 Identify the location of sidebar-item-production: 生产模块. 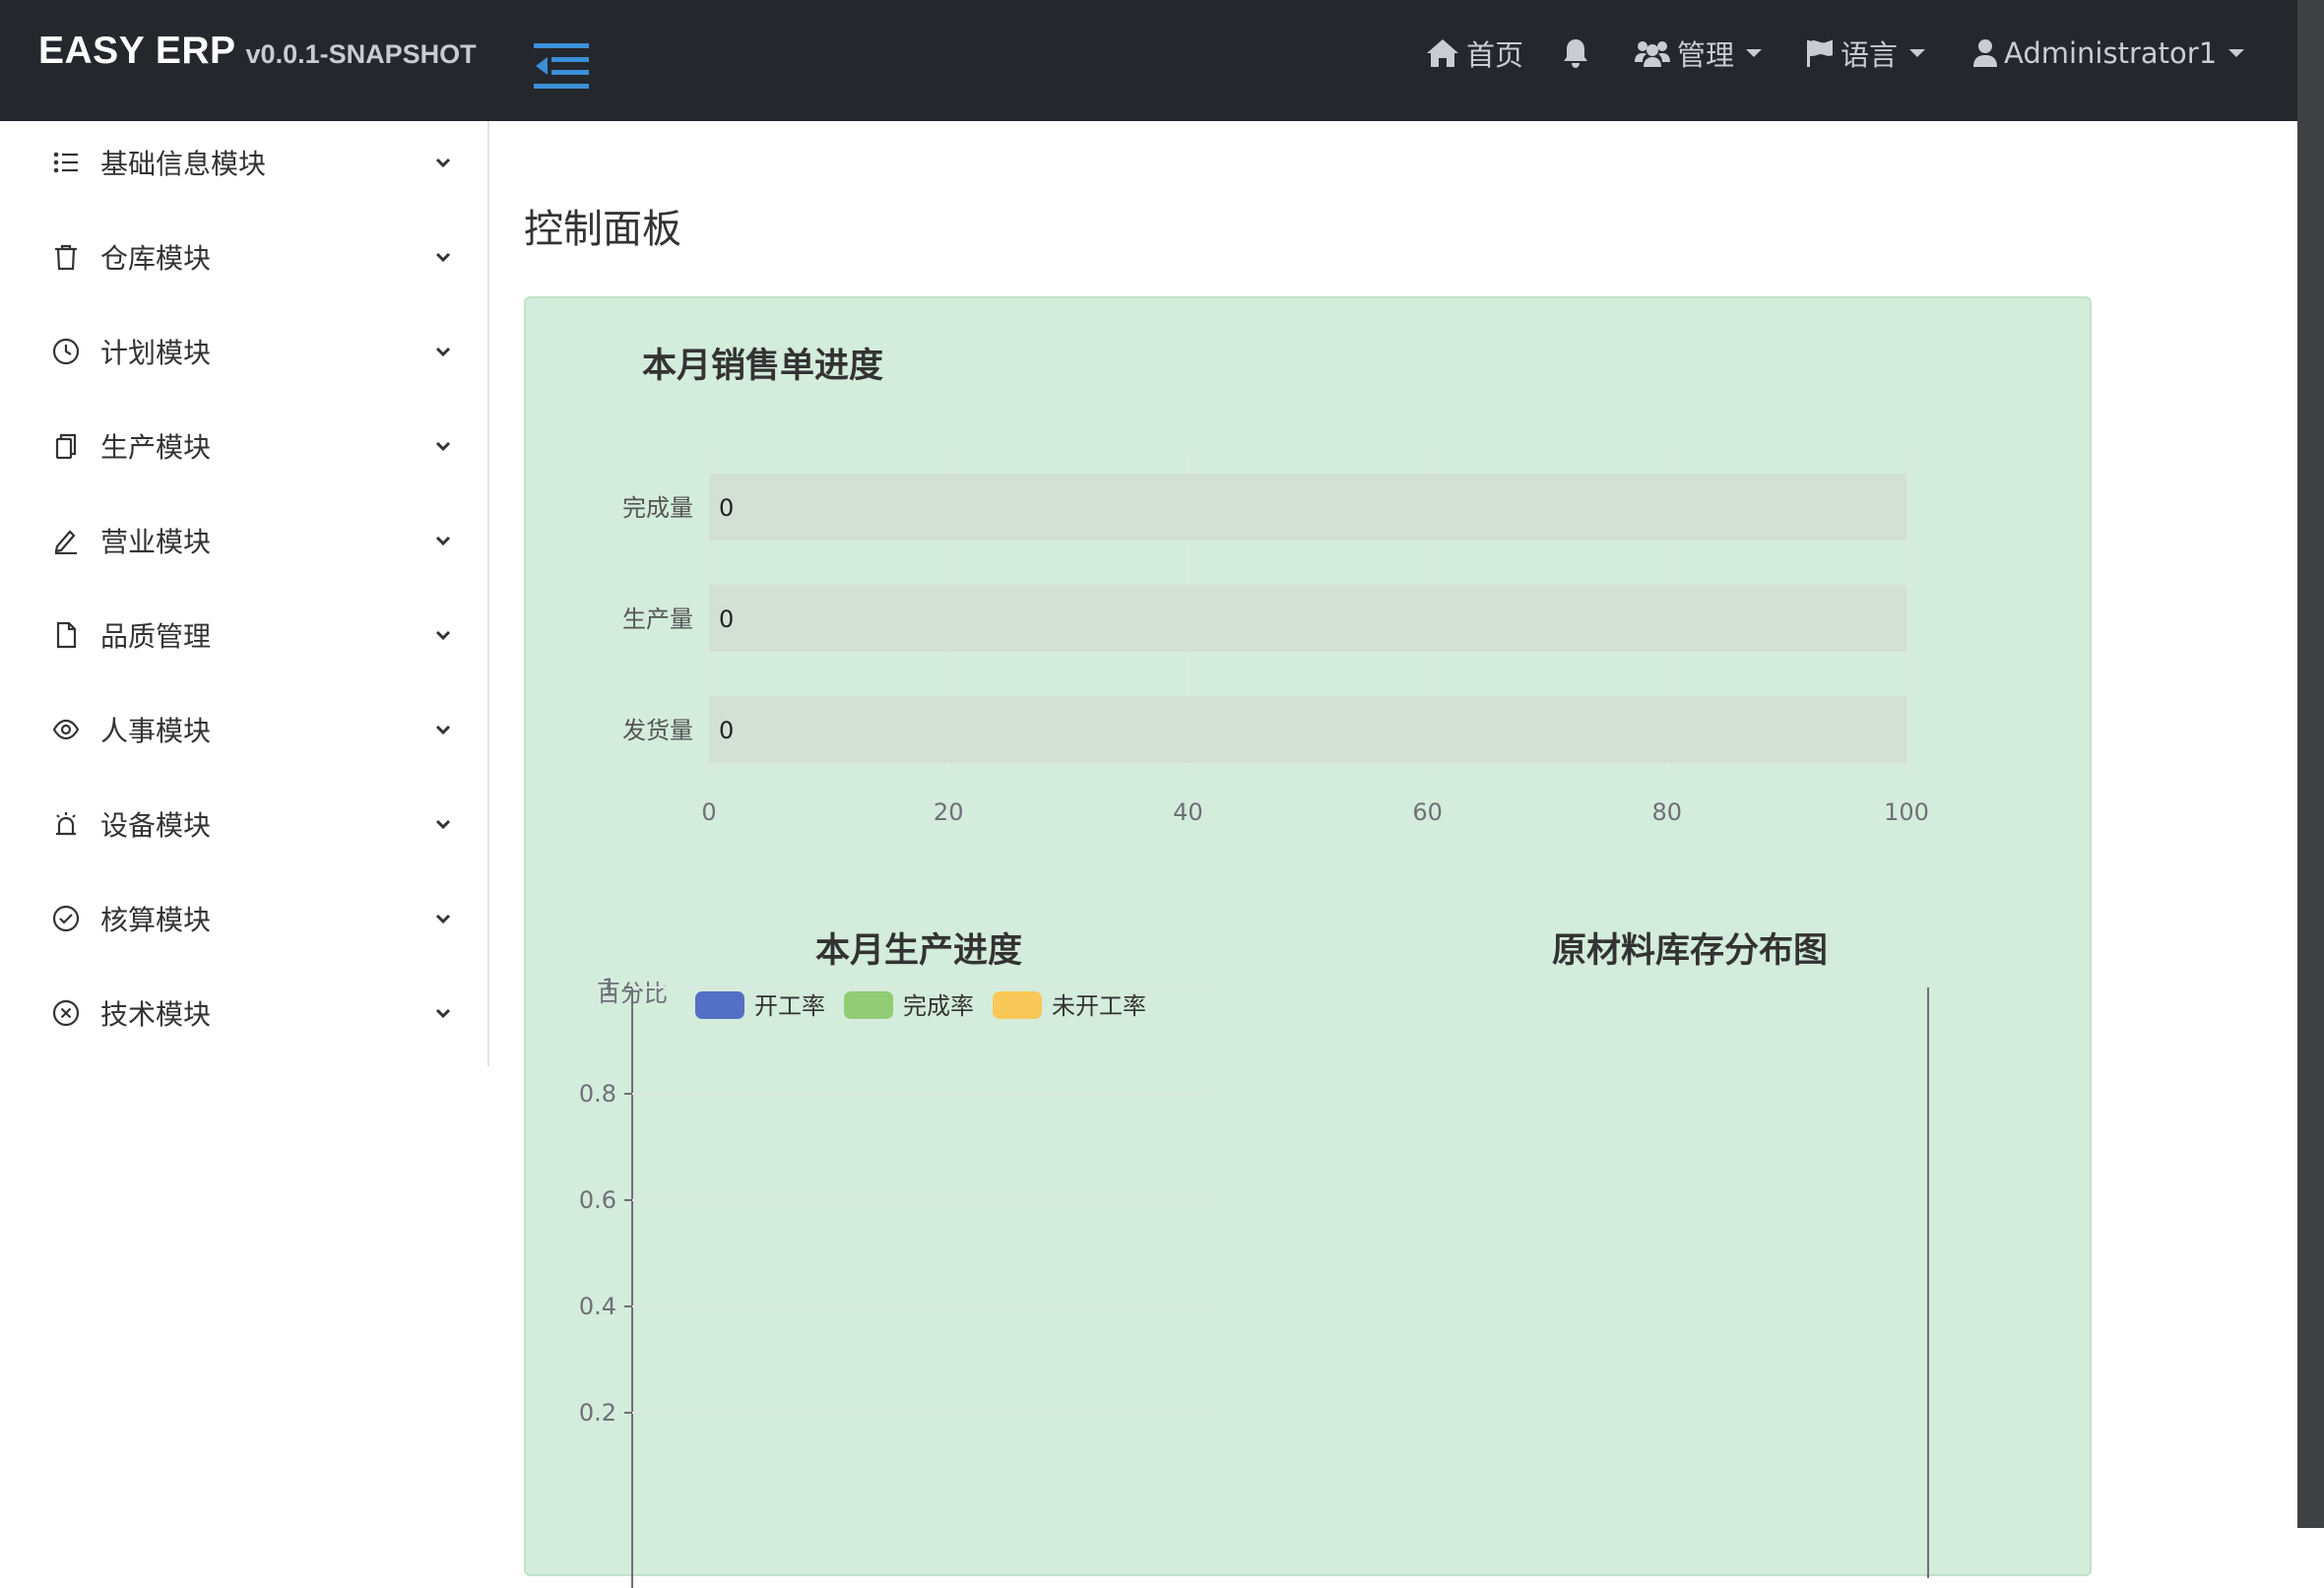
(244, 445).